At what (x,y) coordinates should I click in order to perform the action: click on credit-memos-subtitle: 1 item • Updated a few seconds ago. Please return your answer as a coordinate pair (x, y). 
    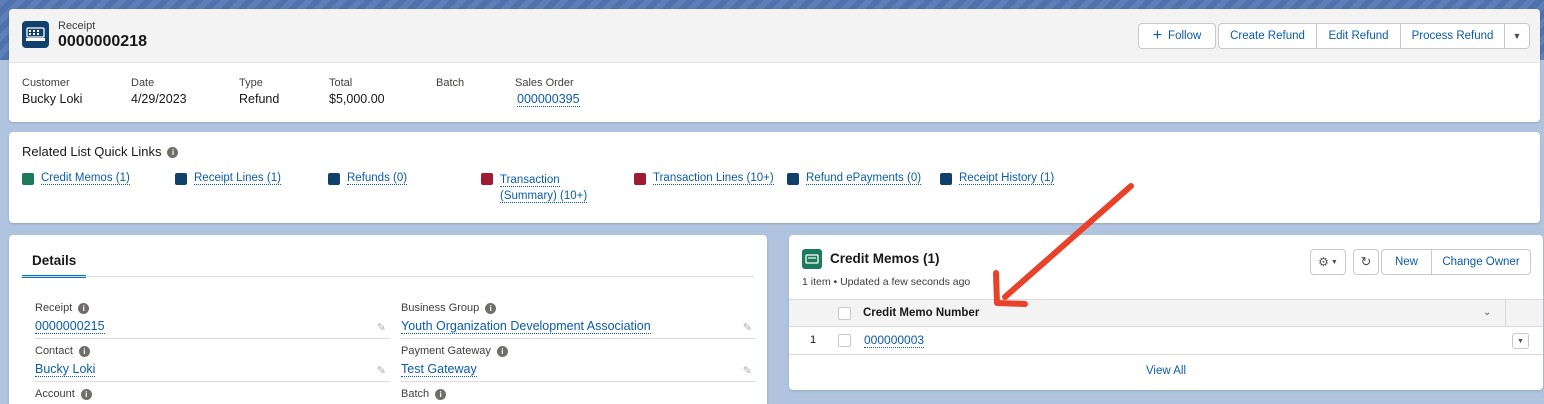
    Looking at the image, I should click on (886, 282).